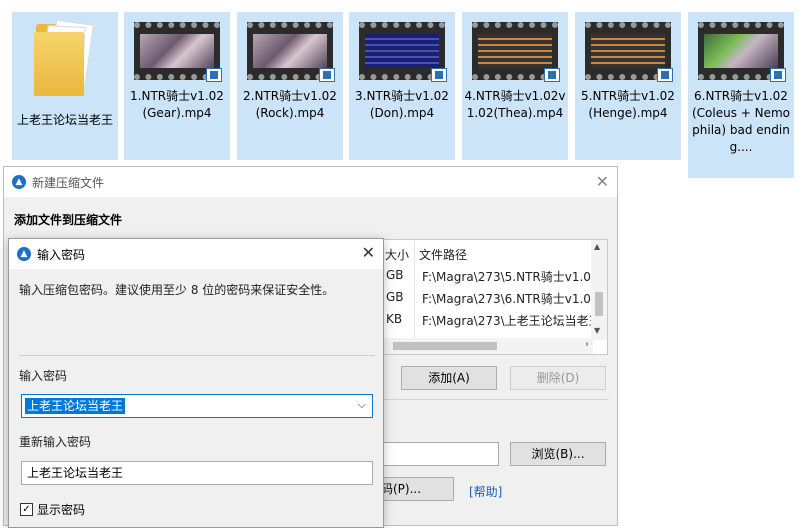 The height and width of the screenshot is (528, 800). Describe the element at coordinates (485, 491) in the screenshot. I see `help-link: [帮助]` at that location.